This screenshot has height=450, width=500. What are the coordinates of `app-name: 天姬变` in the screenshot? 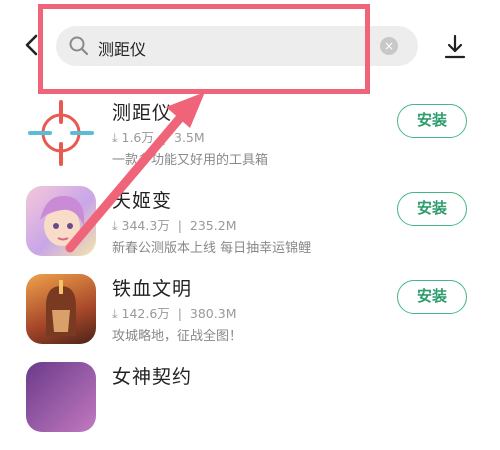 It's located at (142, 199).